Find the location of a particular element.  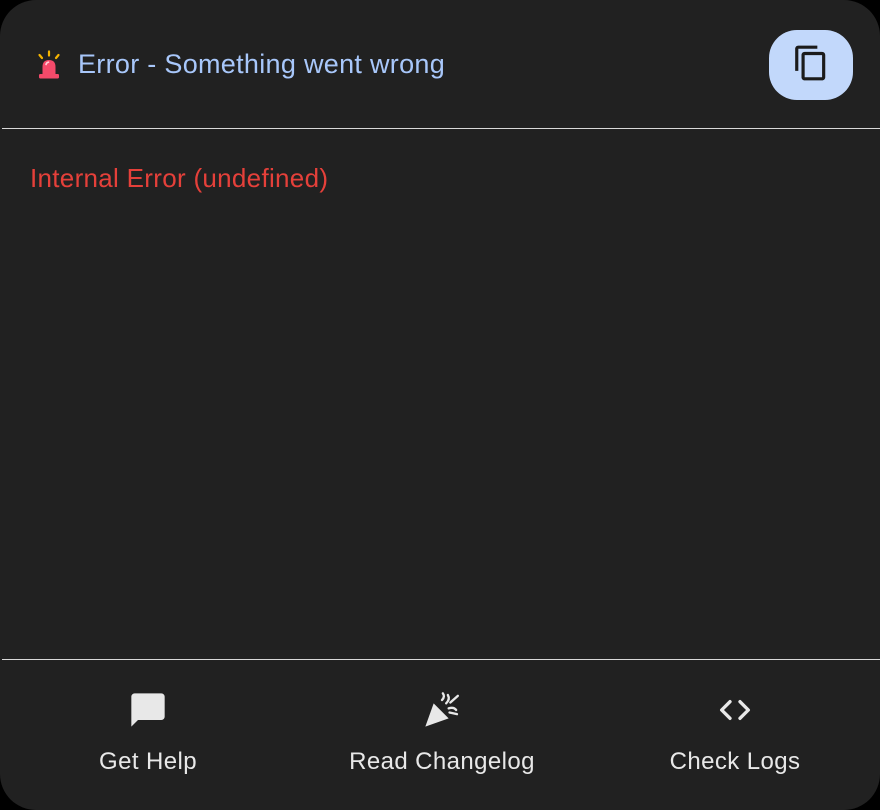

copy-button is located at coordinates (811, 65).